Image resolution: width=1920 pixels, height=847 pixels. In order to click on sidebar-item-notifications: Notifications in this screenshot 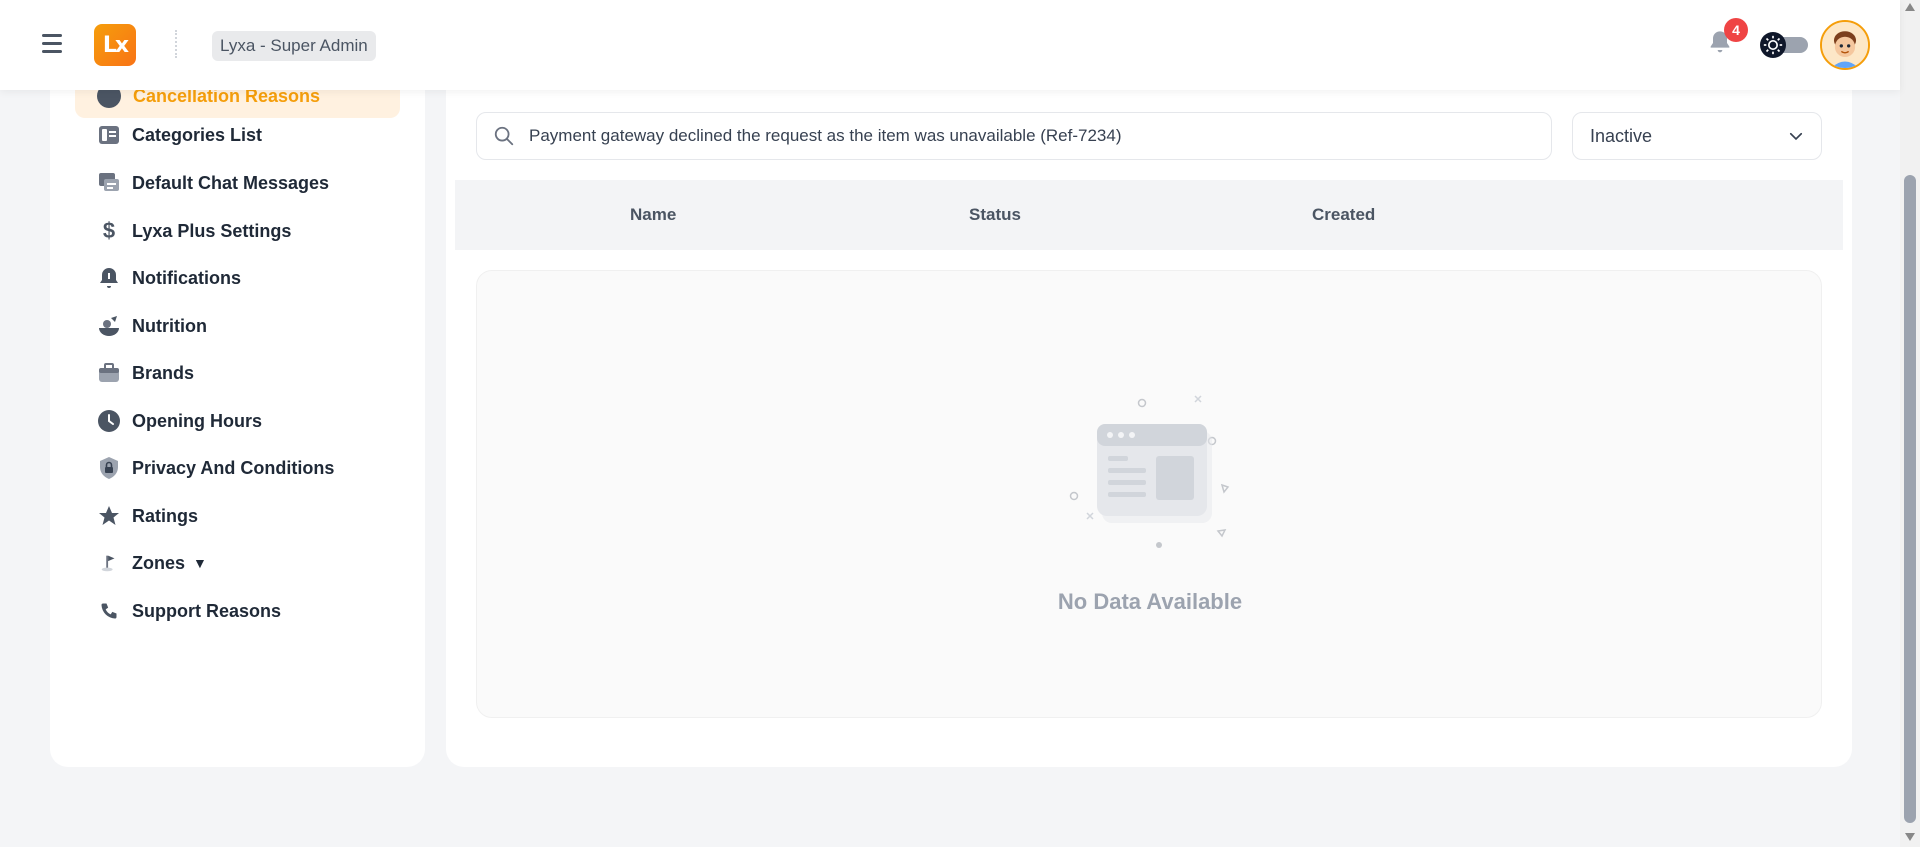, I will do `click(168, 278)`.